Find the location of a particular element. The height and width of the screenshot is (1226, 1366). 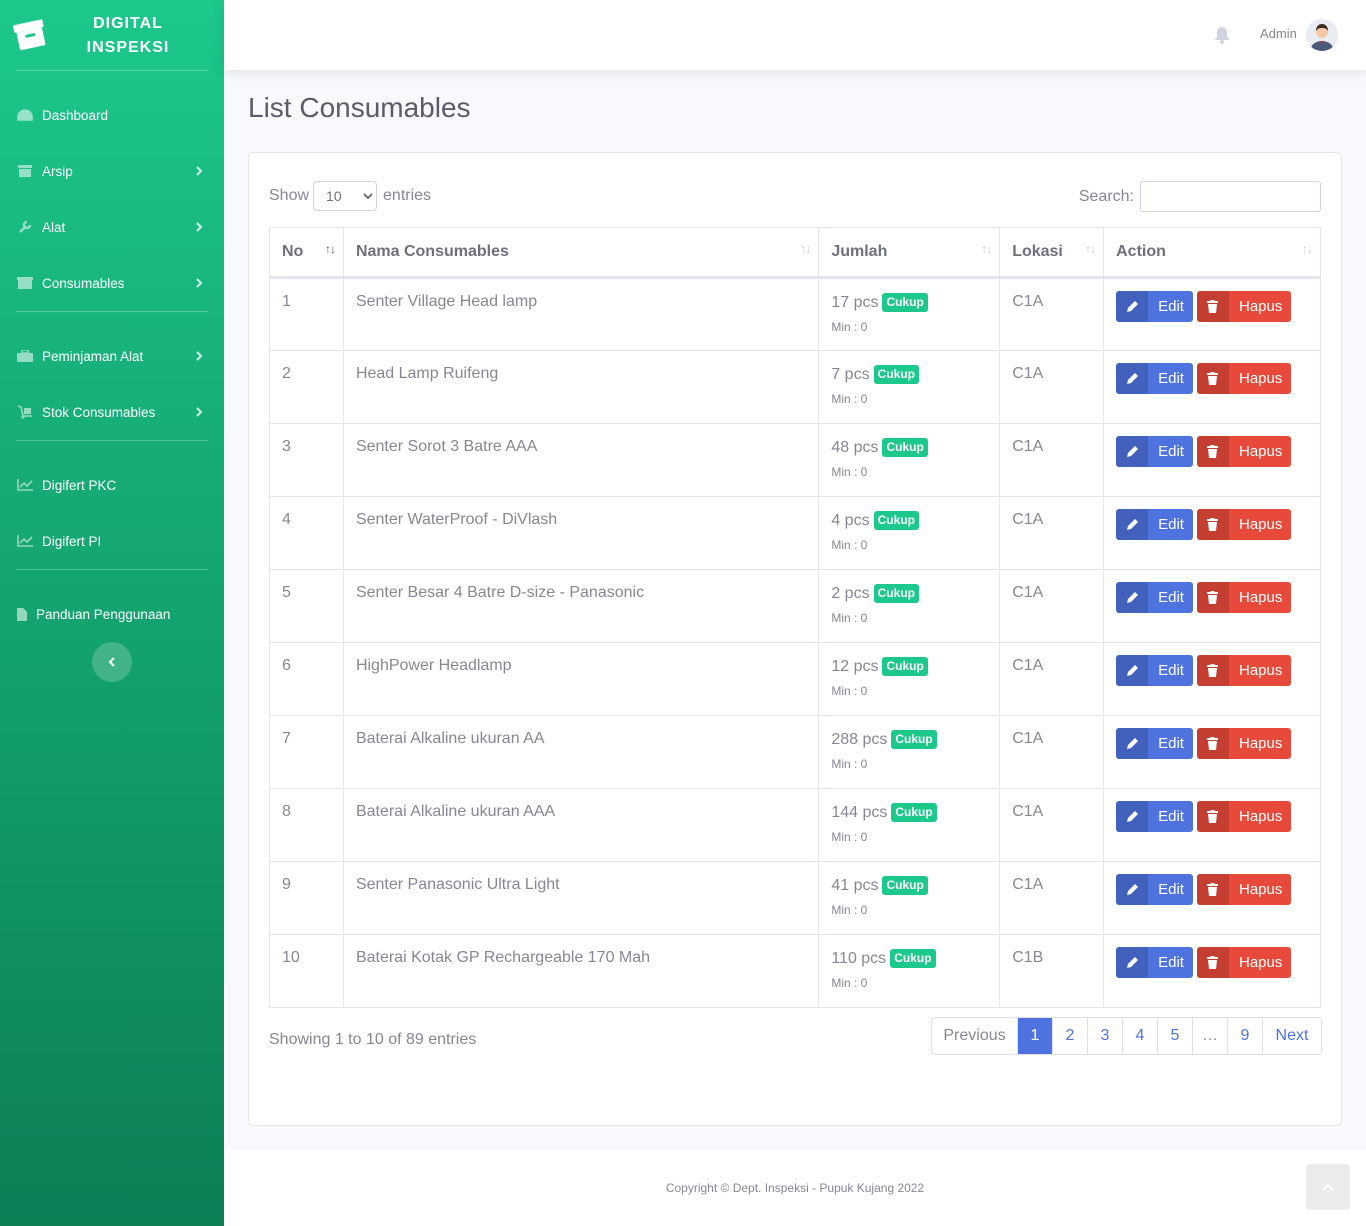

pagination-page: 1 is located at coordinates (1035, 1036).